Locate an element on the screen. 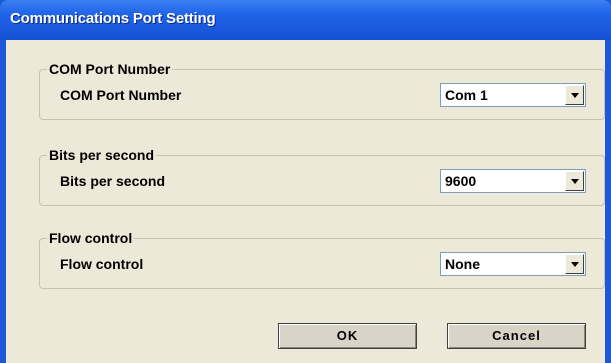 The image size is (611, 363). cancel-button: Cancel is located at coordinates (516, 336).